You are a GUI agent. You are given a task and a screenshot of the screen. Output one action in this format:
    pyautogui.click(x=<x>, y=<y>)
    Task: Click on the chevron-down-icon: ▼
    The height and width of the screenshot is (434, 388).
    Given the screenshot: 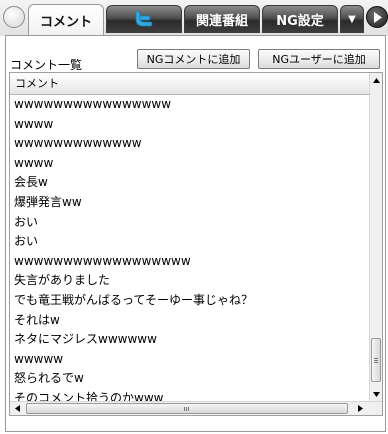 What is the action you would take?
    pyautogui.click(x=352, y=19)
    